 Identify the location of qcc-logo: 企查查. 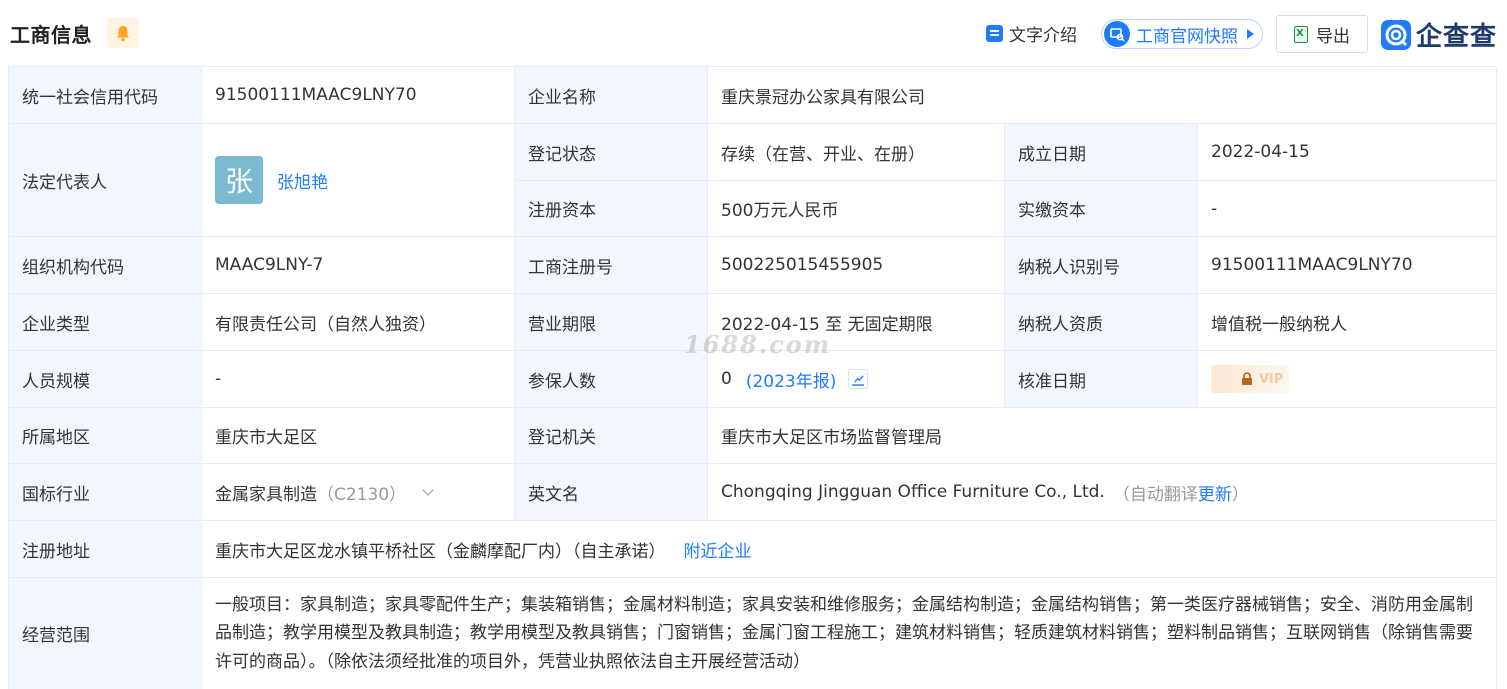
(1439, 34).